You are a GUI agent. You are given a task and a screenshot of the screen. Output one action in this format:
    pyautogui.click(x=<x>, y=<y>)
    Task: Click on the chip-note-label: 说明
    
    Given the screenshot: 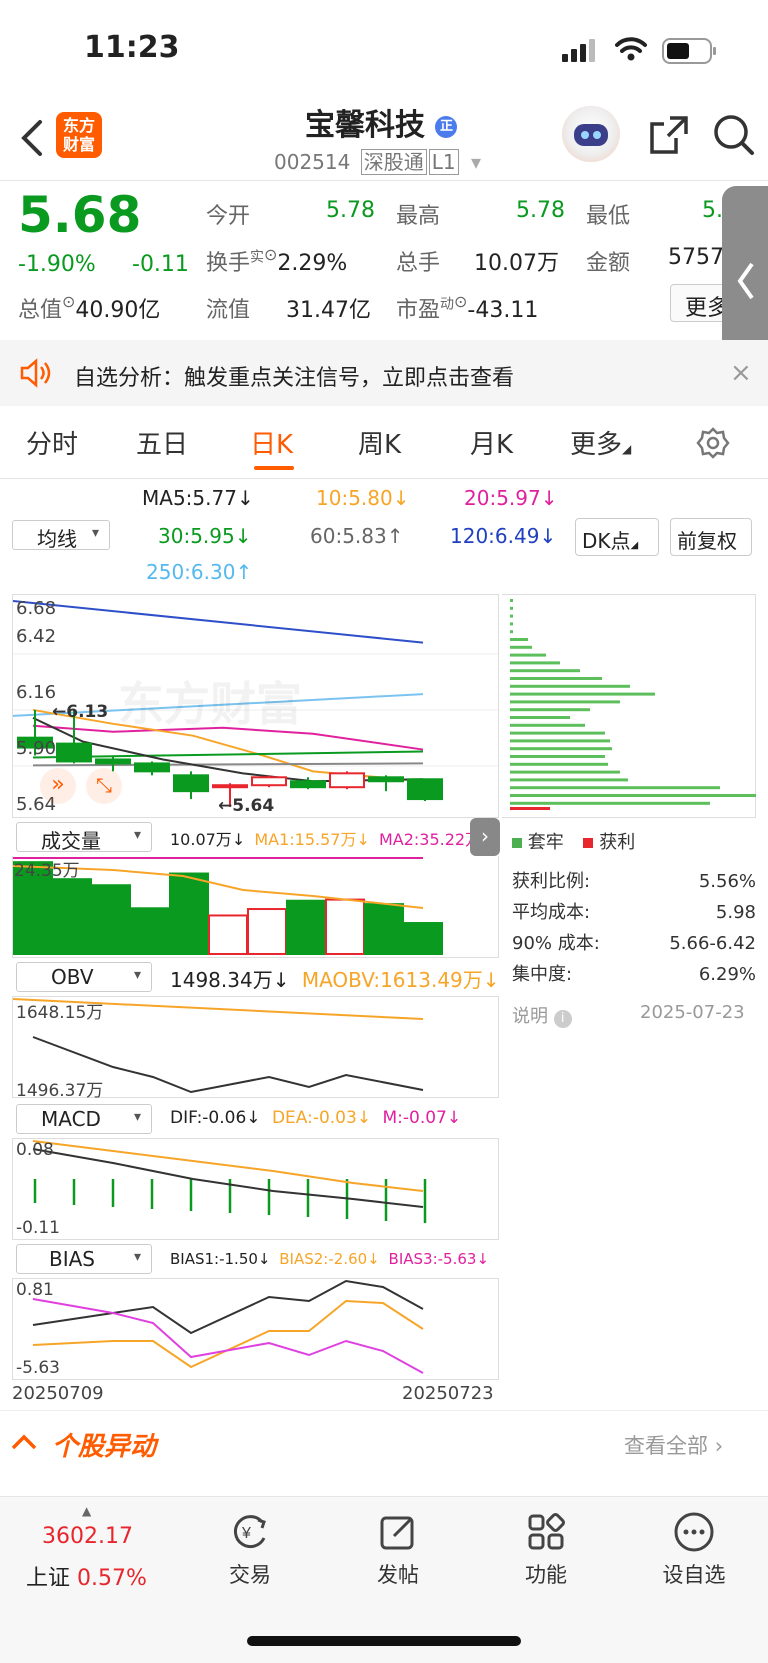 What is the action you would take?
    pyautogui.click(x=530, y=1016)
    